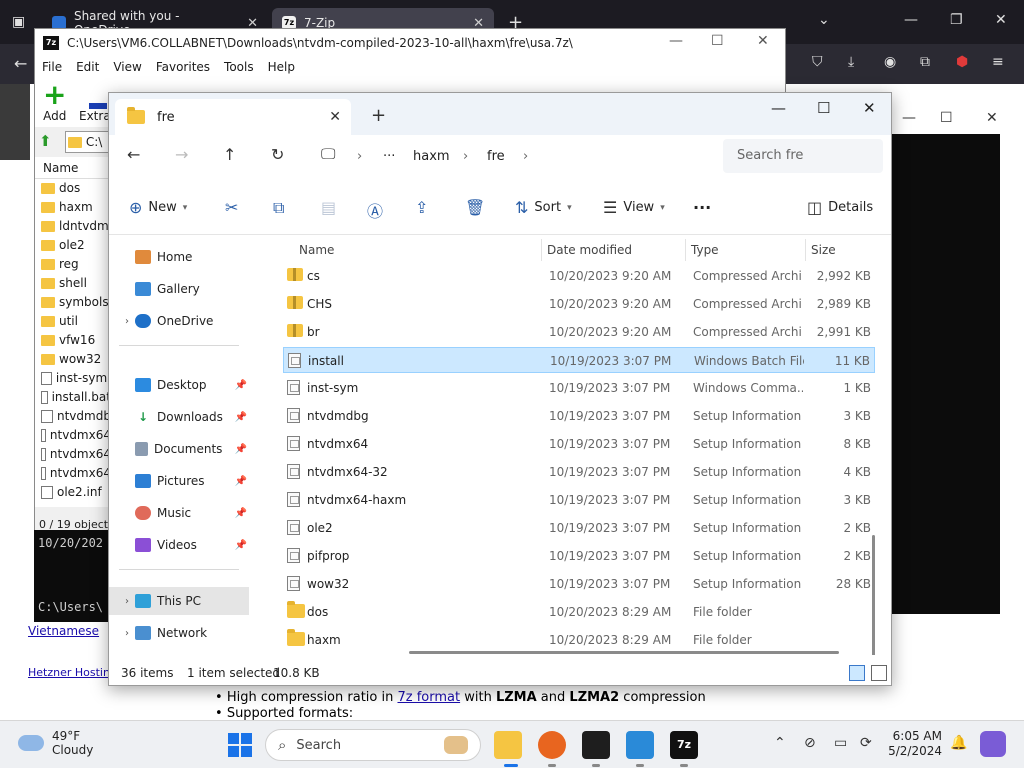  I want to click on list-item: ntvdmdb, so click(73, 416).